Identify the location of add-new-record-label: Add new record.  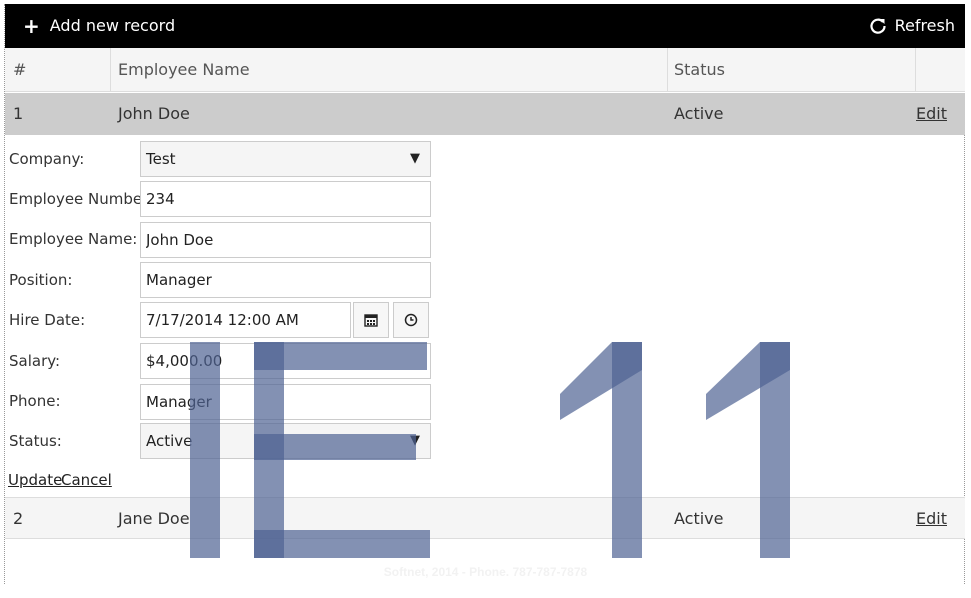
(112, 25).